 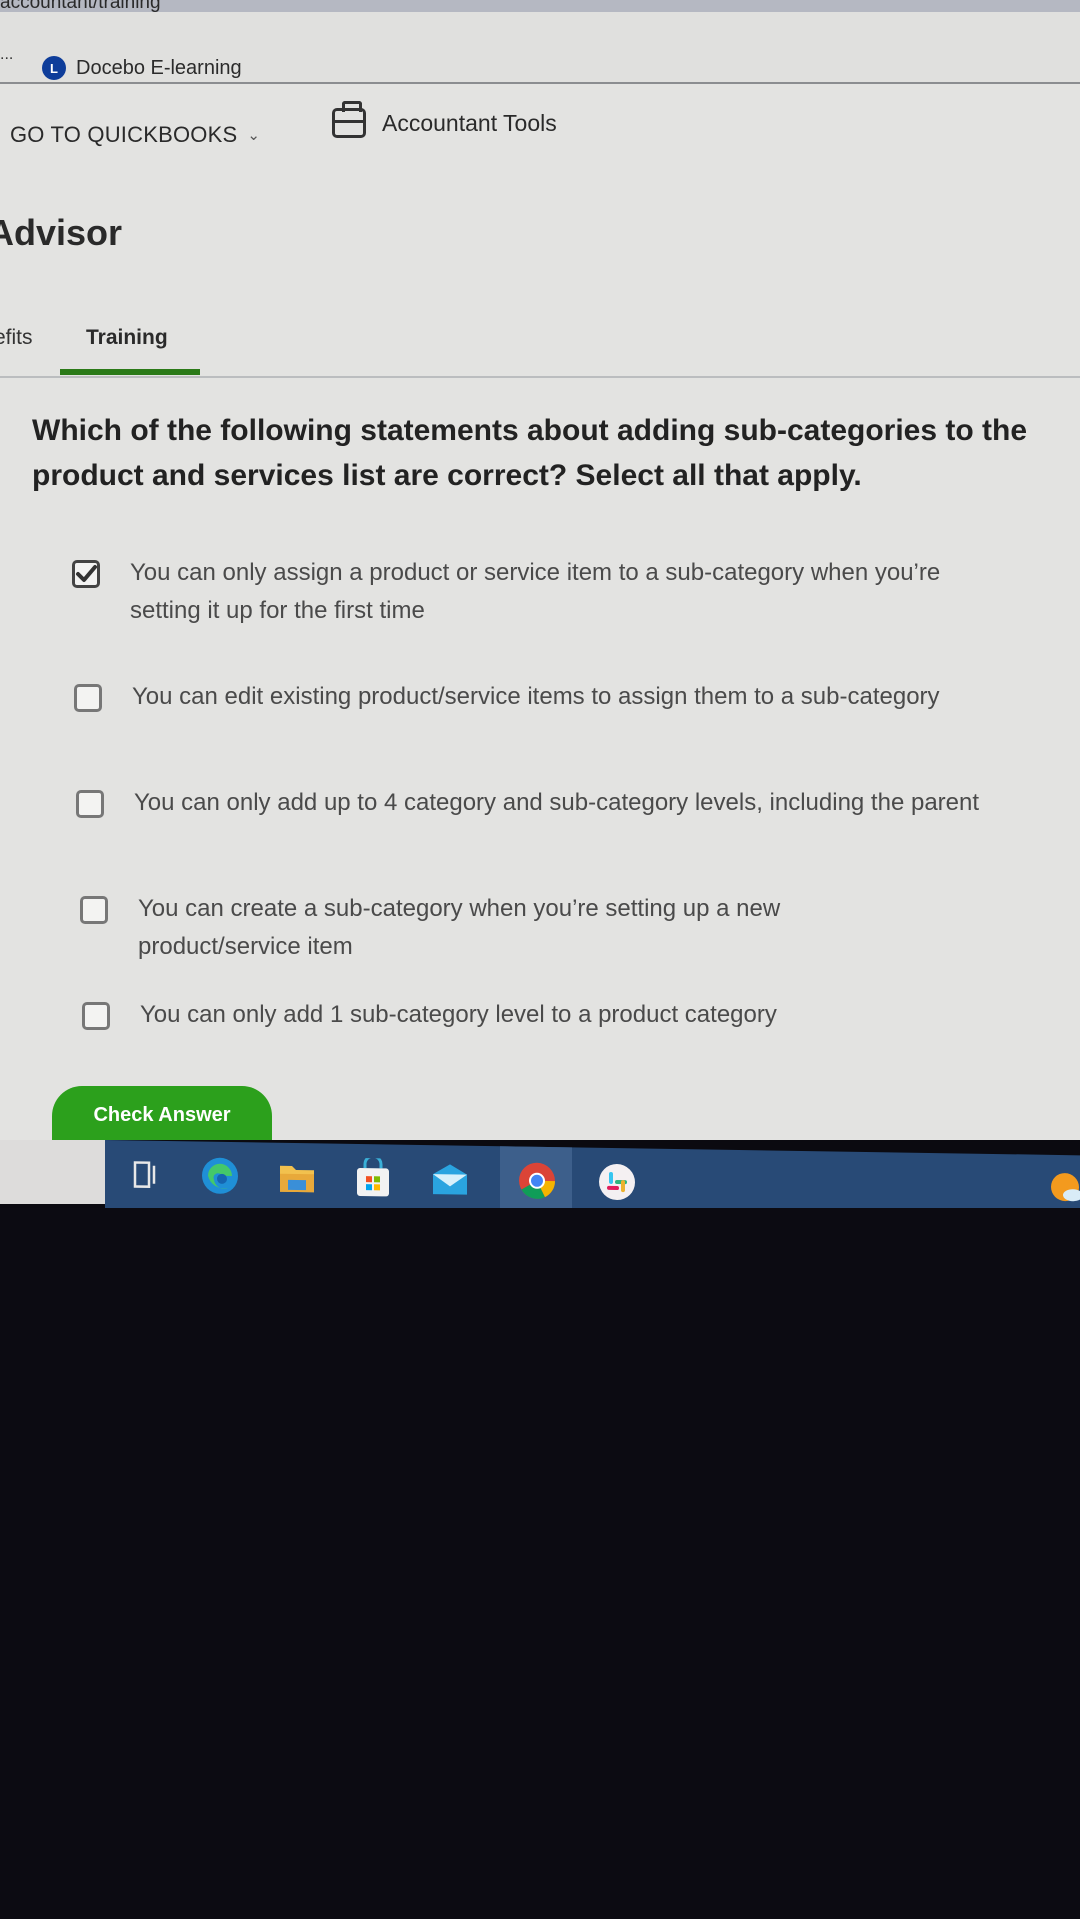 What do you see at coordinates (297, 1177) in the screenshot?
I see `folder-icon` at bounding box center [297, 1177].